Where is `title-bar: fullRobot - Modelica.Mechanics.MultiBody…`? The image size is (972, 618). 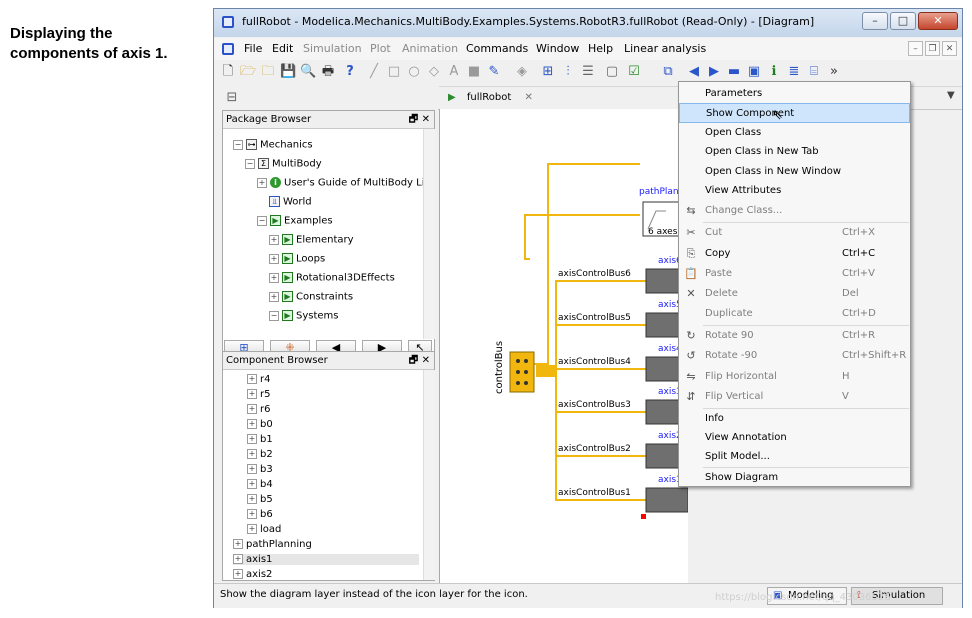 title-bar: fullRobot - Modelica.Mechanics.MultiBody… is located at coordinates (588, 23).